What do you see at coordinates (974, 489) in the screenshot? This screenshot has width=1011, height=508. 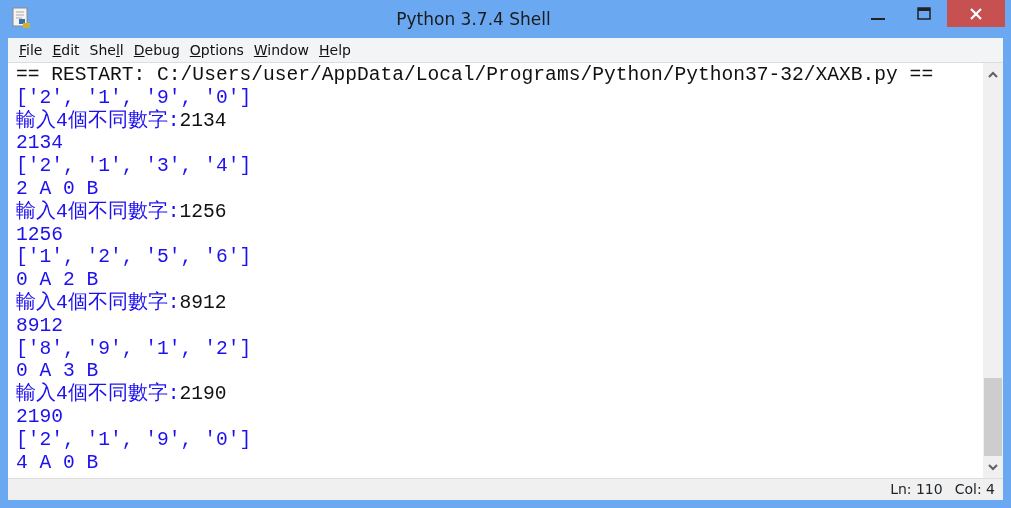 I see `column-number-status: Col: 4` at bounding box center [974, 489].